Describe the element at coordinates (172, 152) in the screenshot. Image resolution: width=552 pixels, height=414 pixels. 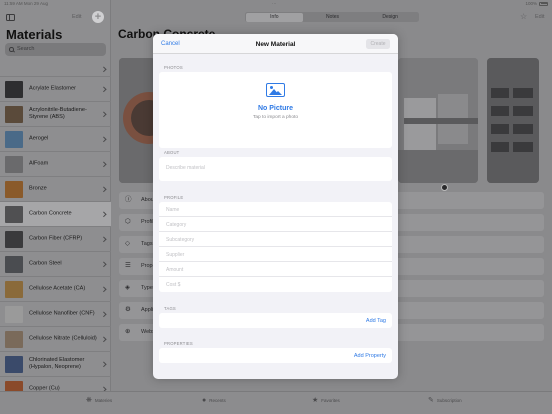
I see `about-section-header: ABOUT` at that location.